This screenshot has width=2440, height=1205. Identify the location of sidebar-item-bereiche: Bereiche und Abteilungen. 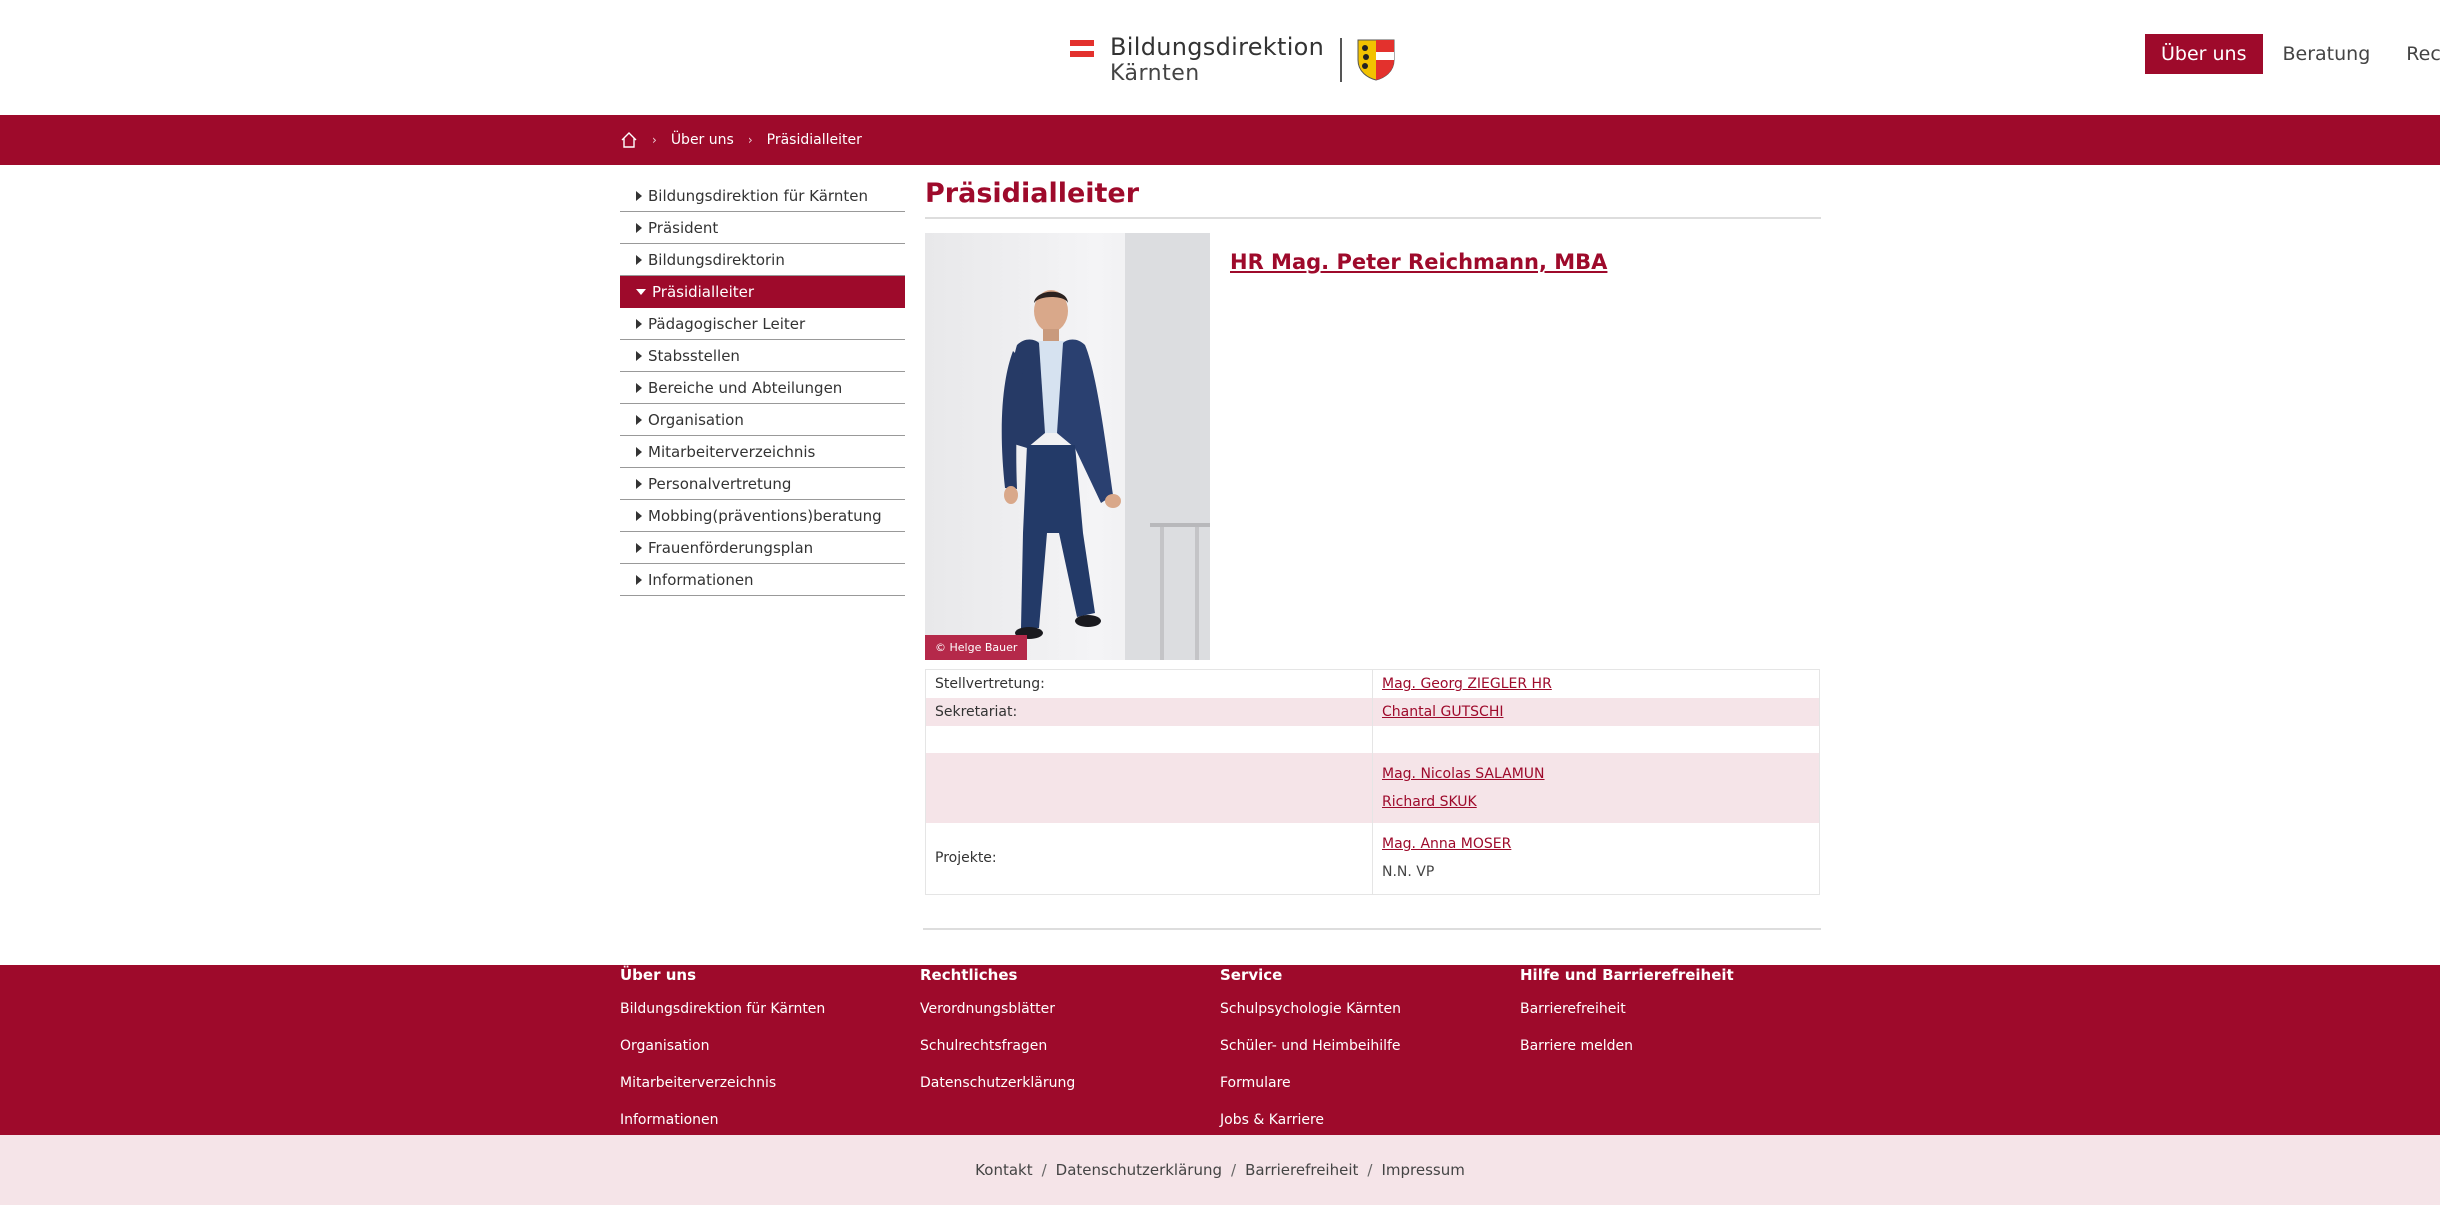
(762, 388).